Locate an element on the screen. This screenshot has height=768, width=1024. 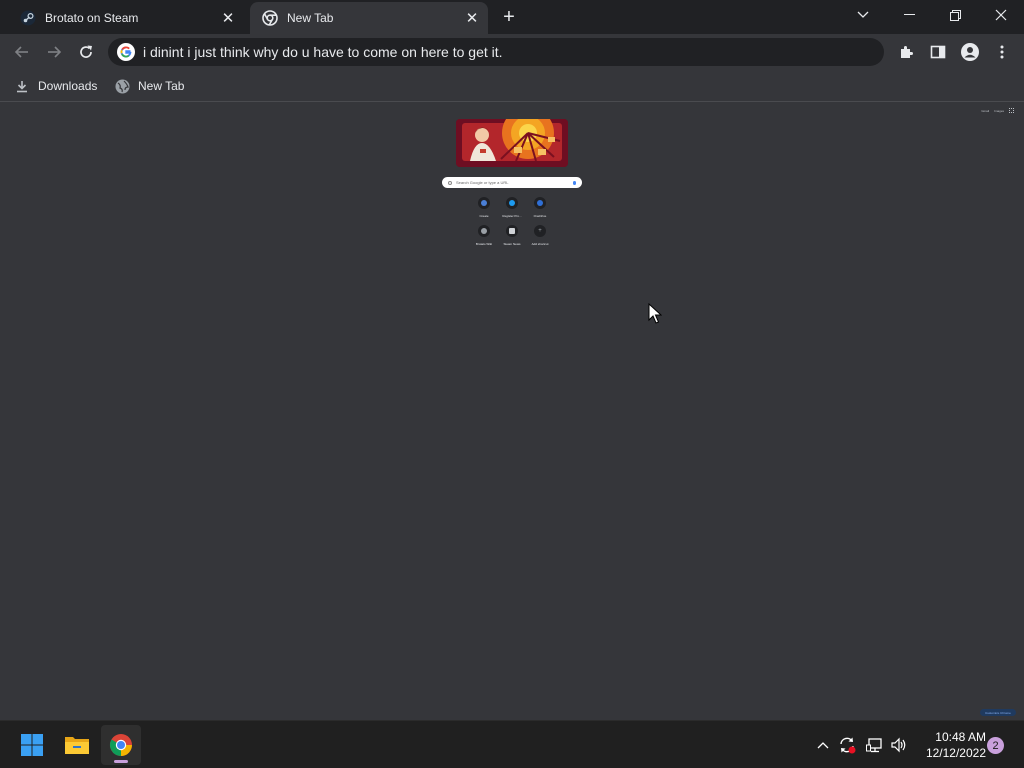
microphone-icon is located at coordinates (574, 182).